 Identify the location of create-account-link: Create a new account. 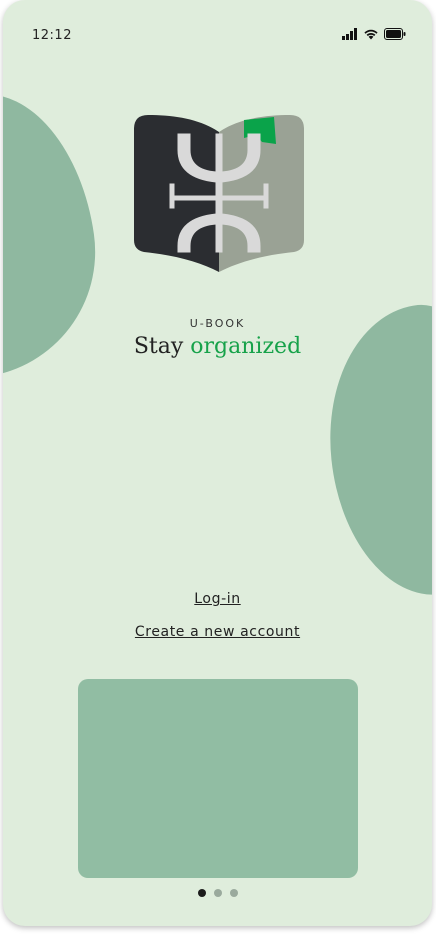
(217, 632).